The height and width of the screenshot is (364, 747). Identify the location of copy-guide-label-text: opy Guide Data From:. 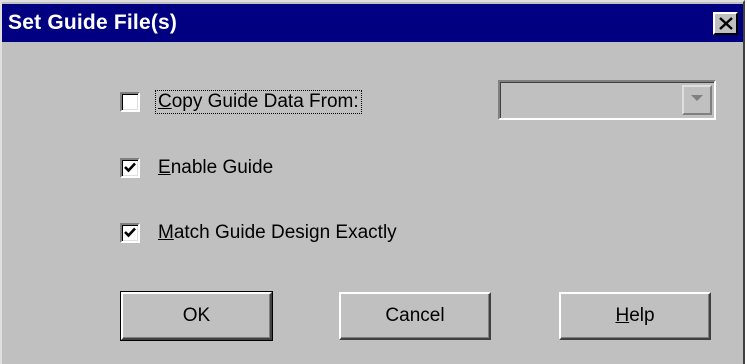
(265, 101).